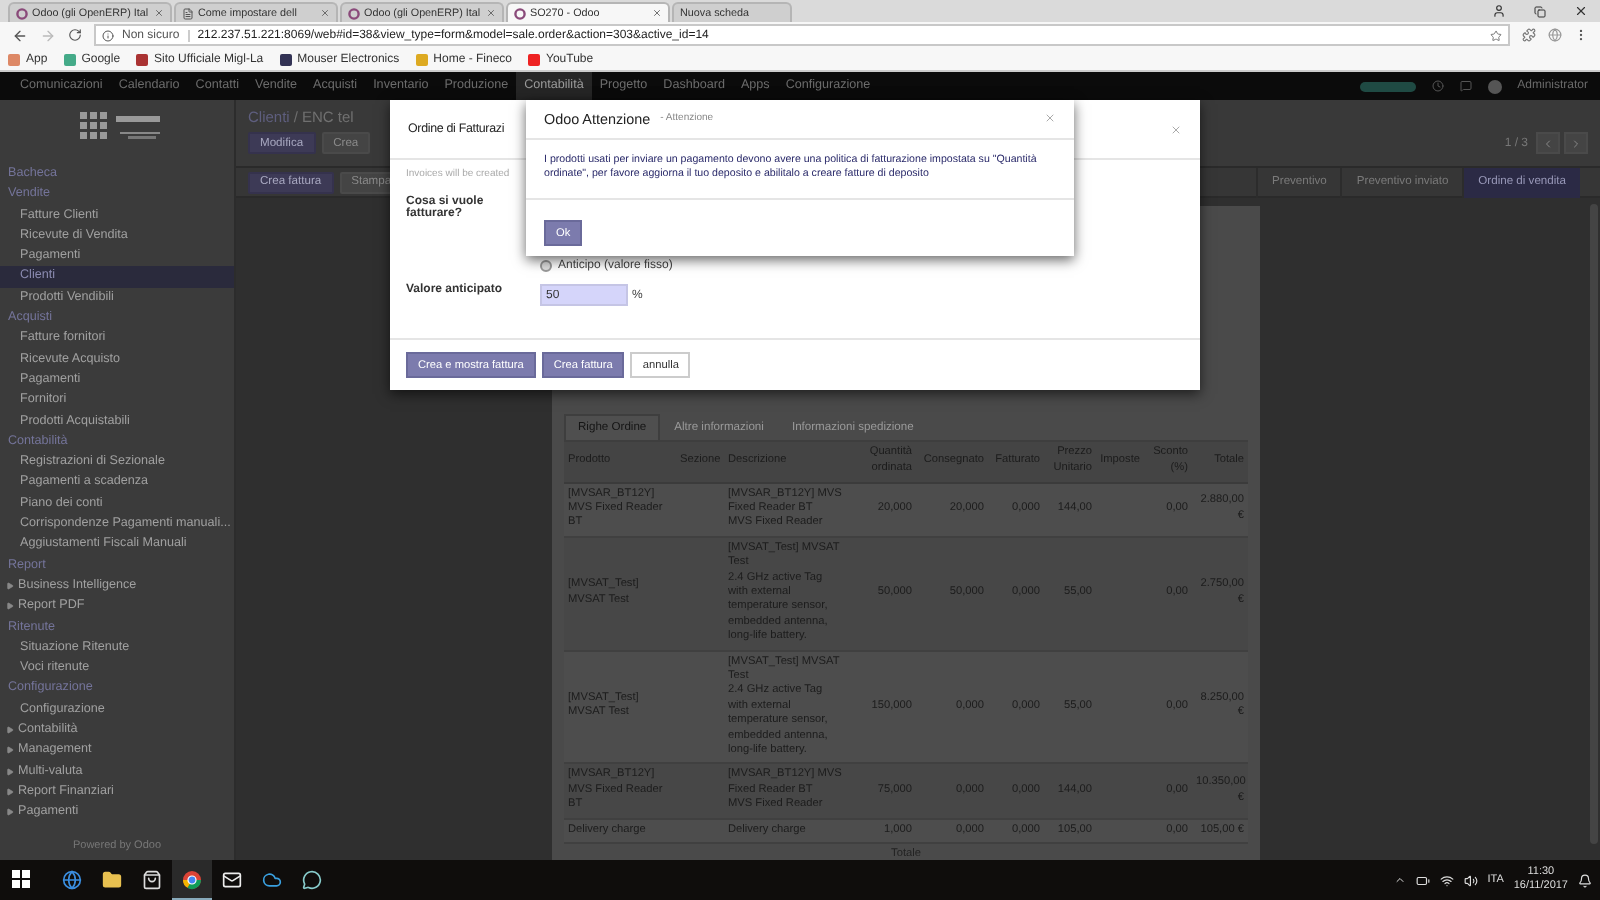  I want to click on cloud-icon, so click(272, 879).